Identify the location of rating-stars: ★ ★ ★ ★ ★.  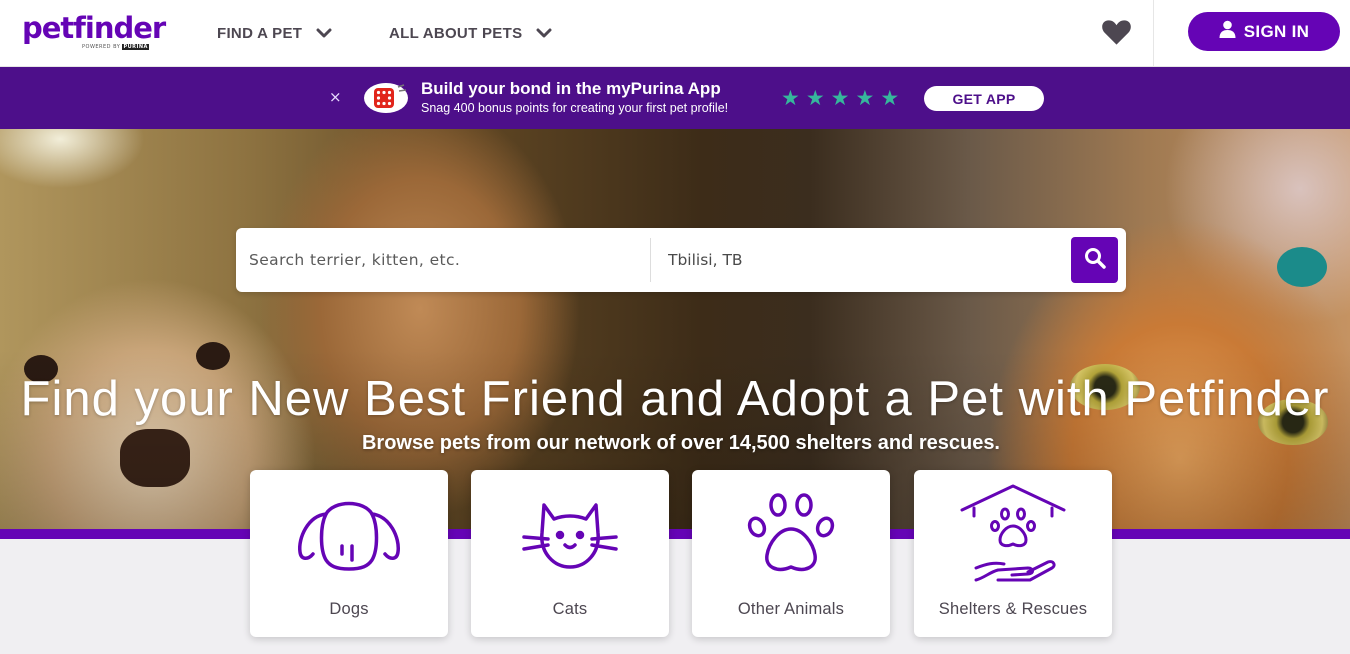
(840, 98).